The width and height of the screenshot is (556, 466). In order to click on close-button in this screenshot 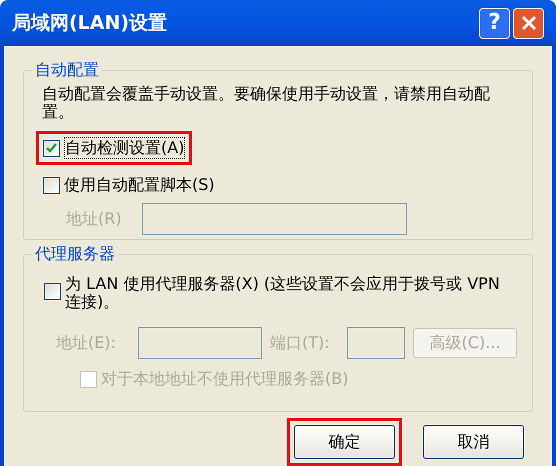, I will do `click(528, 23)`.